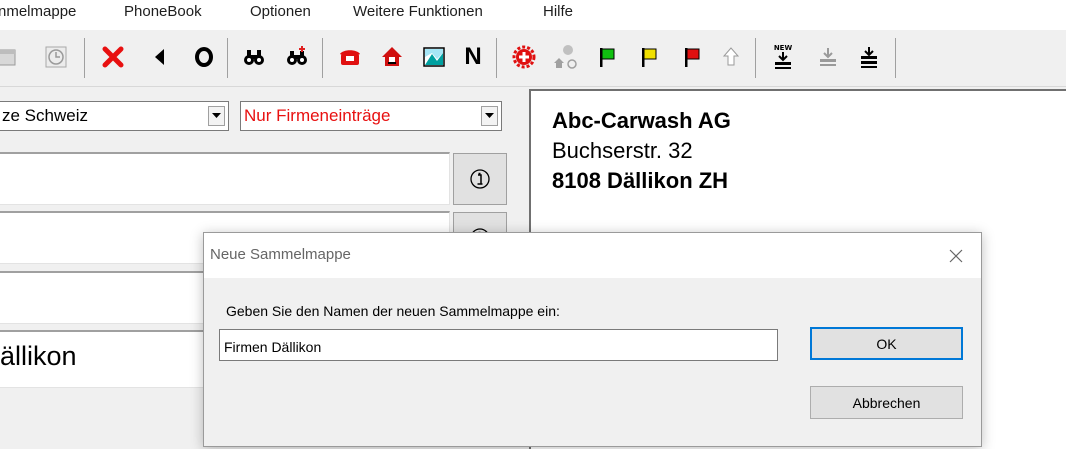 This screenshot has width=1066, height=449. What do you see at coordinates (956, 256) in the screenshot?
I see `close-icon` at bounding box center [956, 256].